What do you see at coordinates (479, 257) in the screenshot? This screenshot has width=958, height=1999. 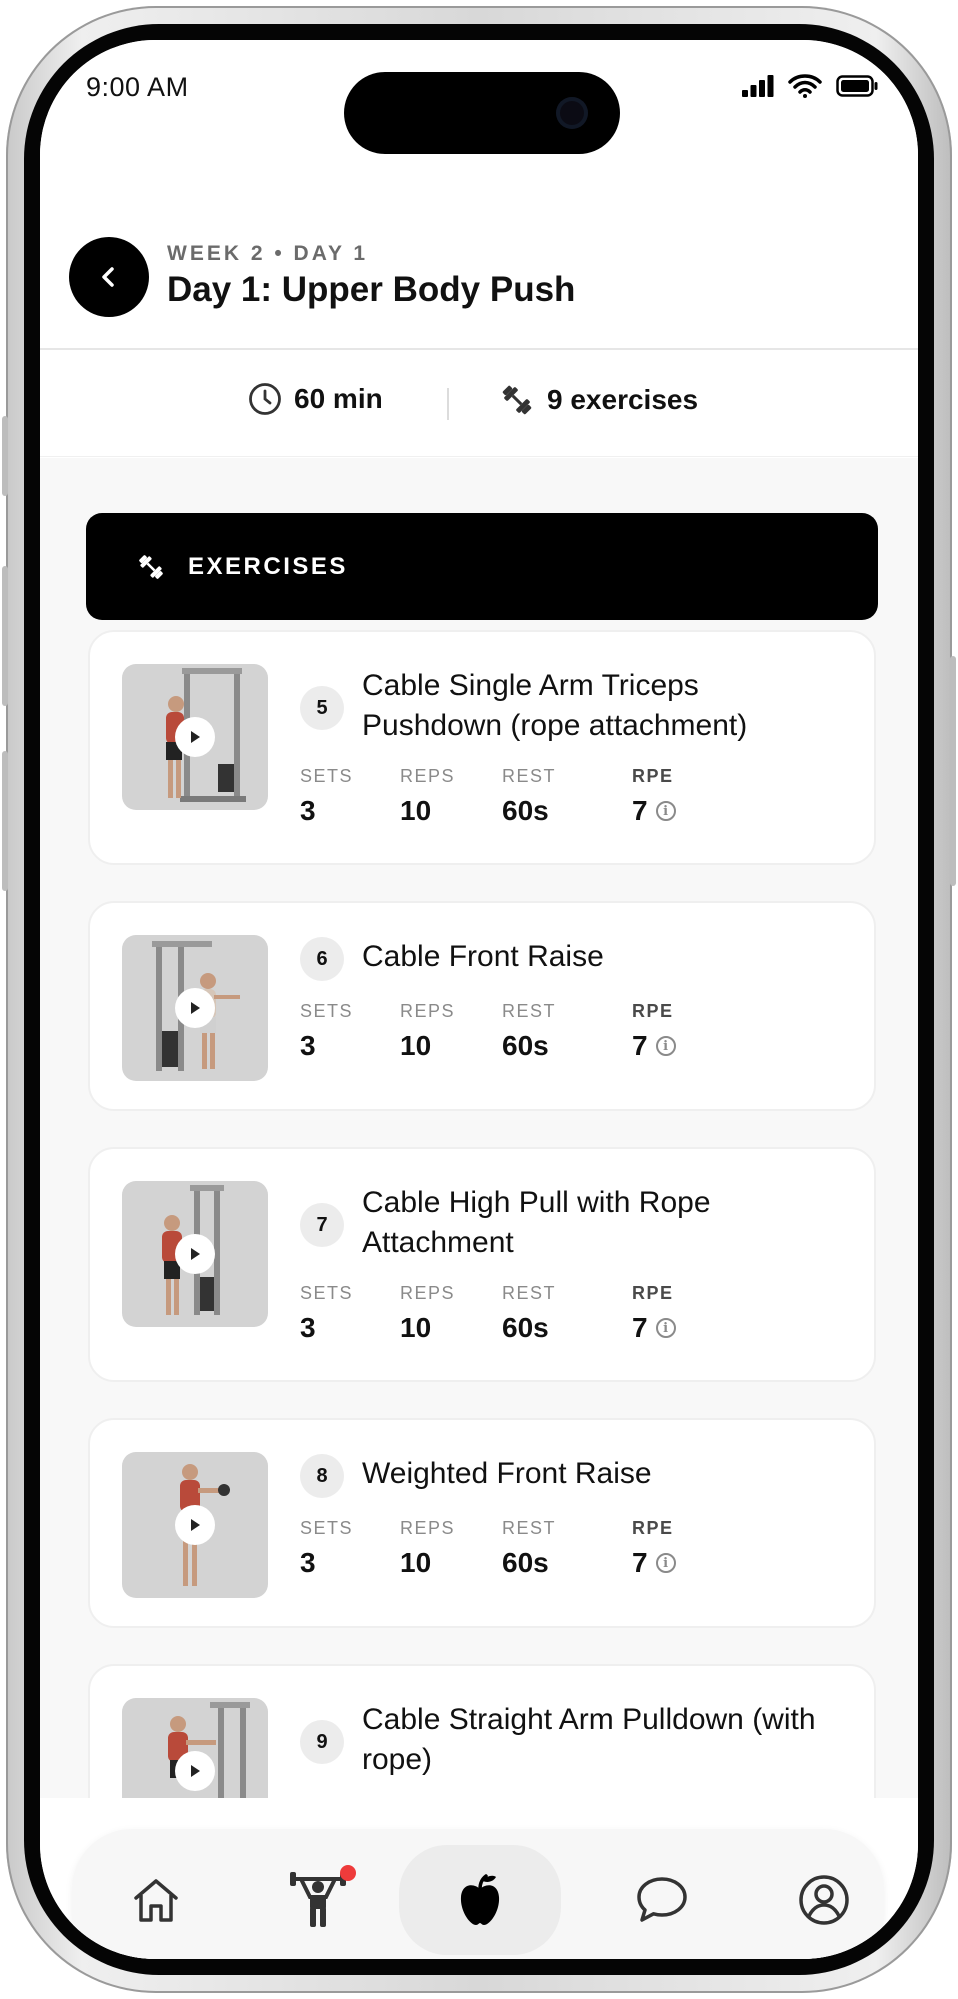 I see `page-header: WEEK 2 • DAY 1 Day 1: Upper Body Push` at bounding box center [479, 257].